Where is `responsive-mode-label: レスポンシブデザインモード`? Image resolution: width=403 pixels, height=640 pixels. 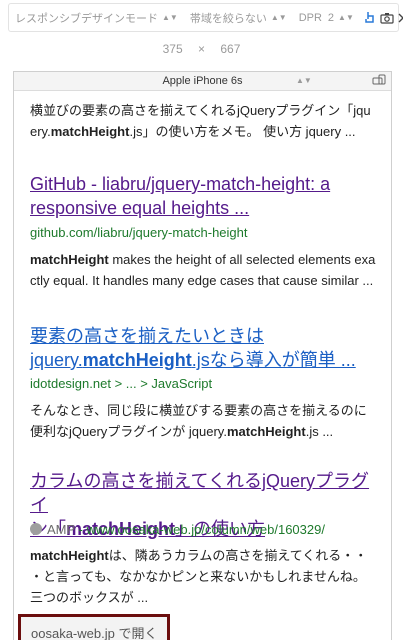 responsive-mode-label: レスポンシブデザインモード is located at coordinates (86, 18).